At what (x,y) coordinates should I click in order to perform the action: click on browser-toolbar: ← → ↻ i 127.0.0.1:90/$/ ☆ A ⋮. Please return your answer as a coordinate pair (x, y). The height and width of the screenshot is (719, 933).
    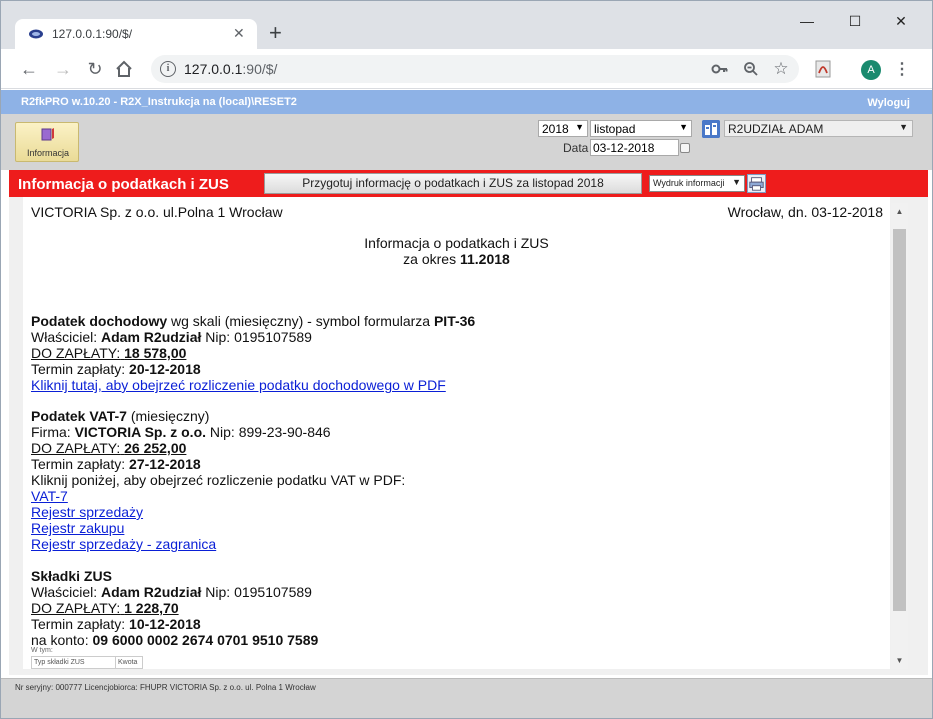
    Looking at the image, I should click on (466, 69).